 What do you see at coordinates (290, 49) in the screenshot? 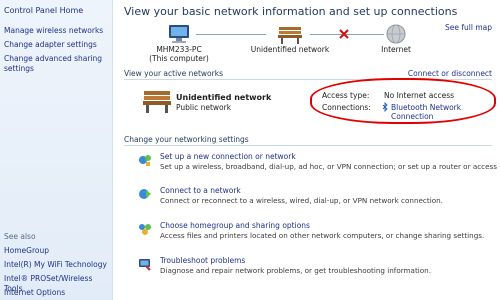
I see `map-network-label: Unidentified network` at bounding box center [290, 49].